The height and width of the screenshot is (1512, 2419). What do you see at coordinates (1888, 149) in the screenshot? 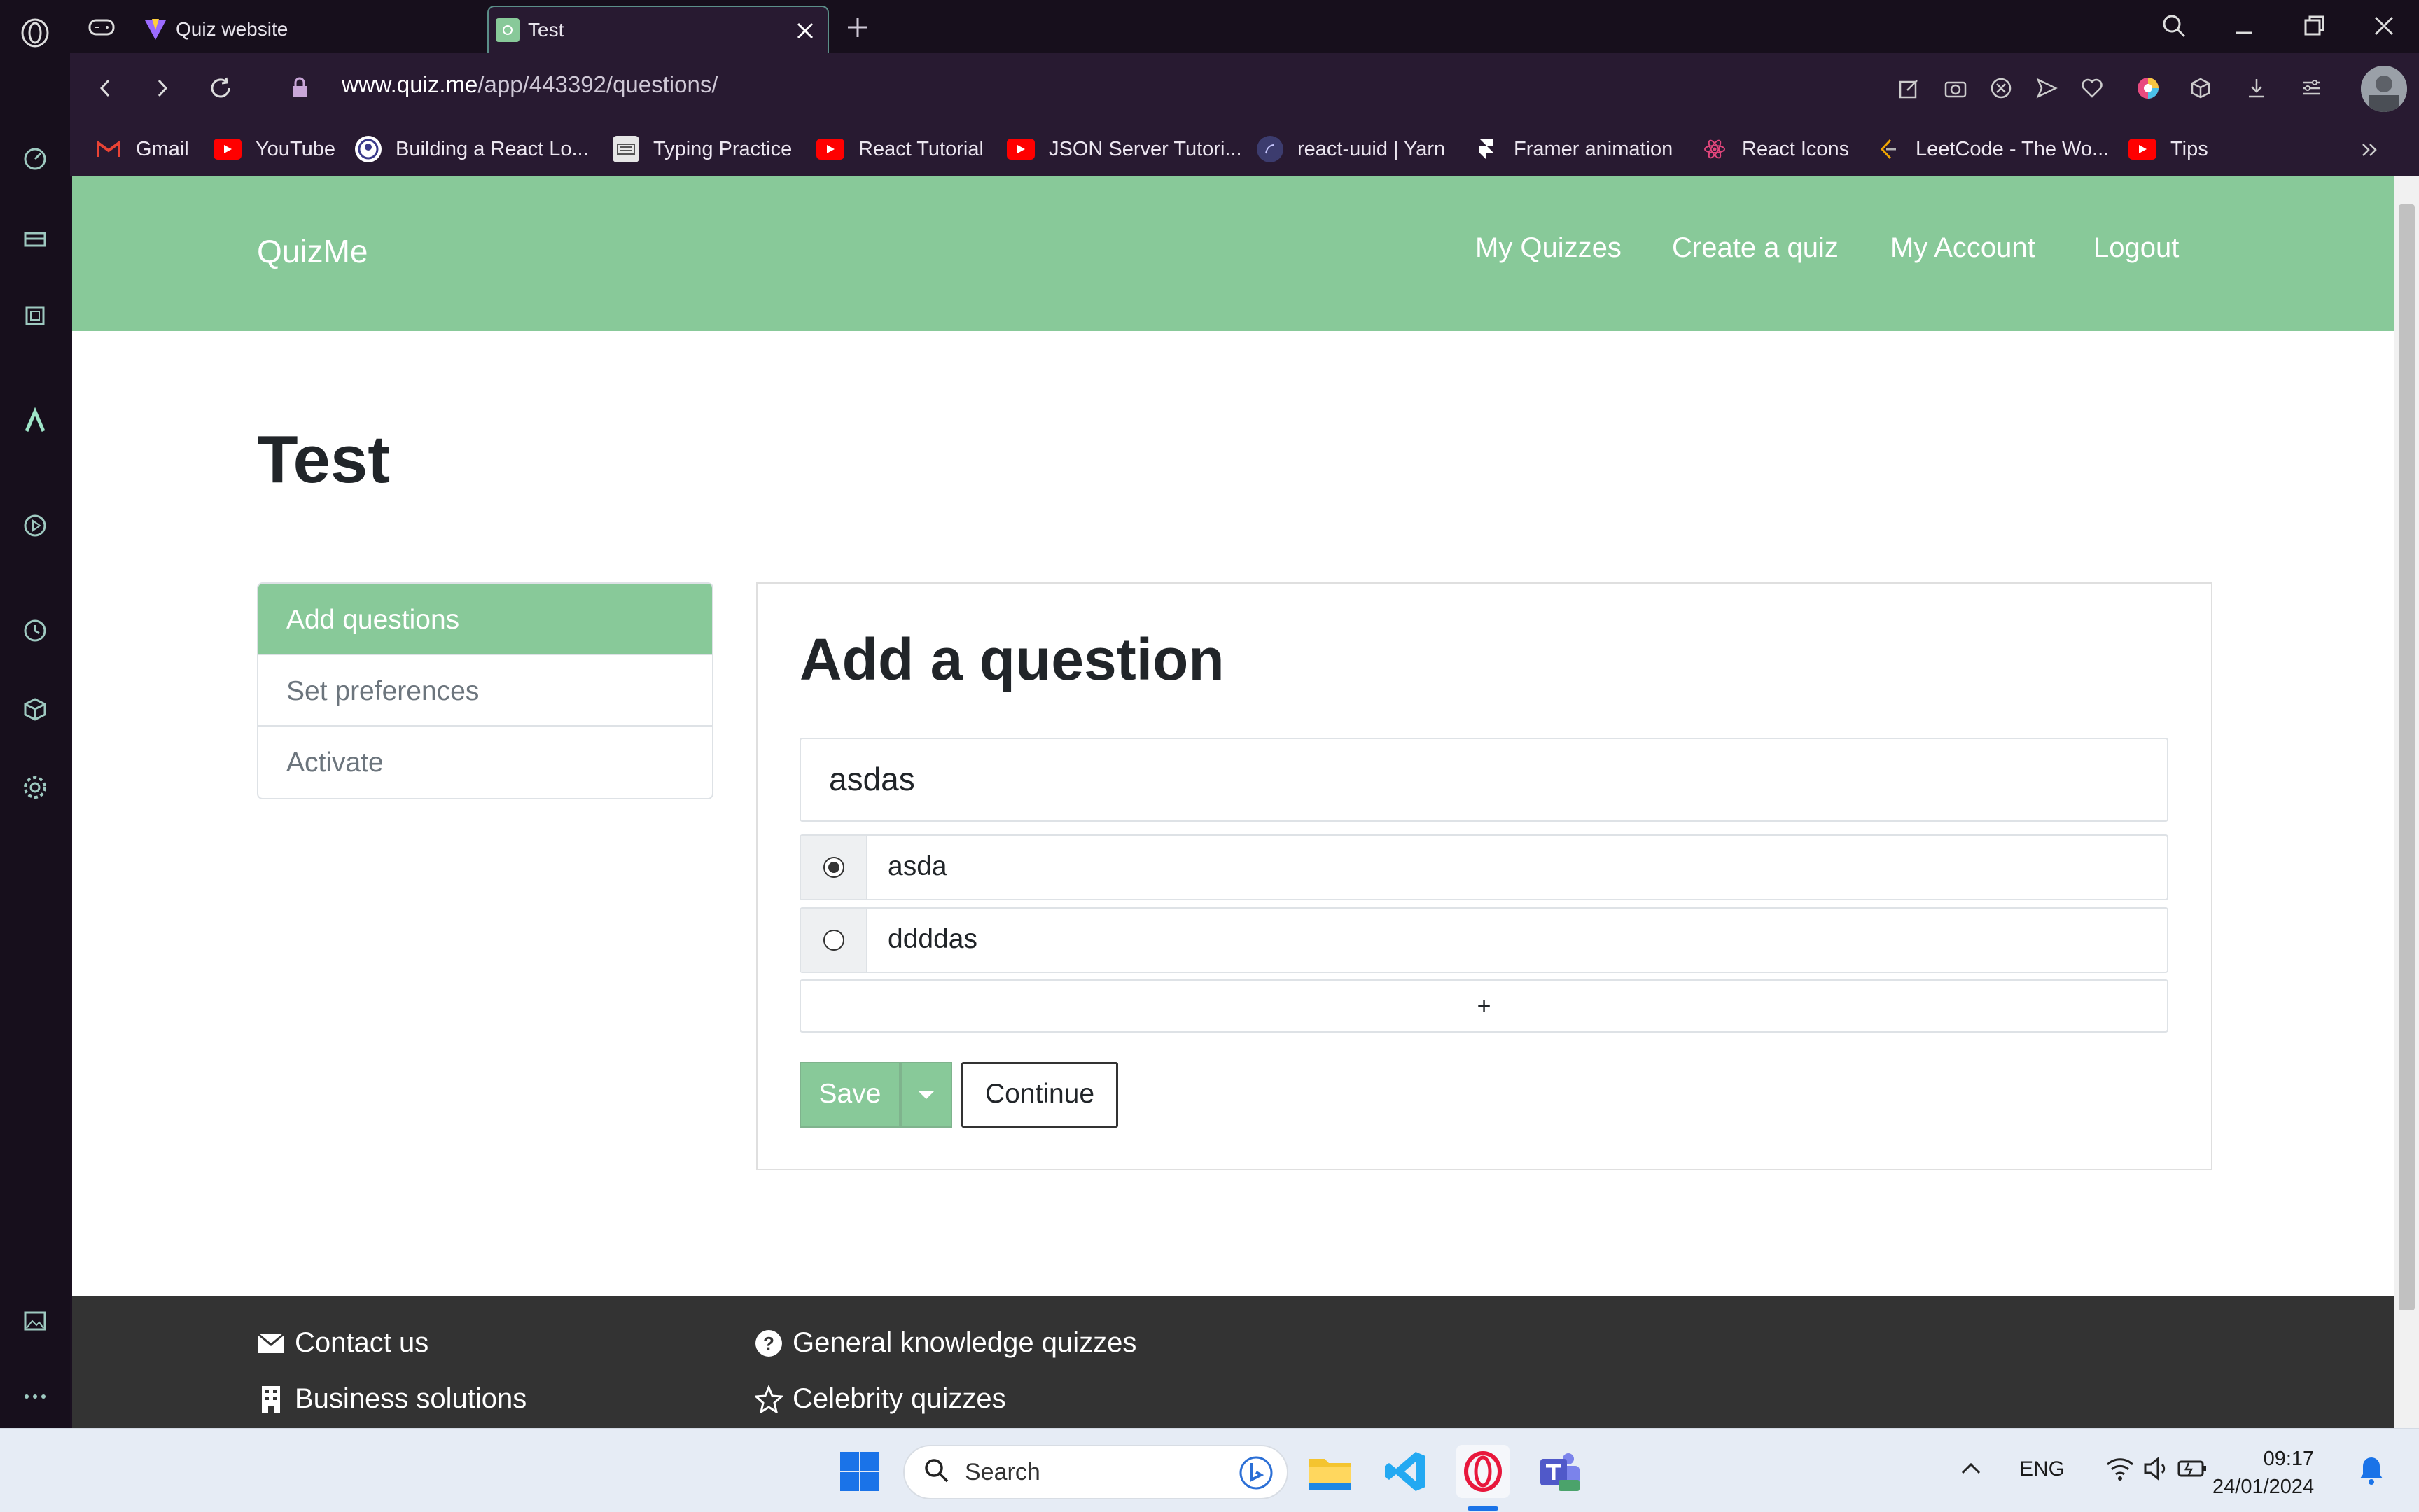
I see `leetcode-icon` at bounding box center [1888, 149].